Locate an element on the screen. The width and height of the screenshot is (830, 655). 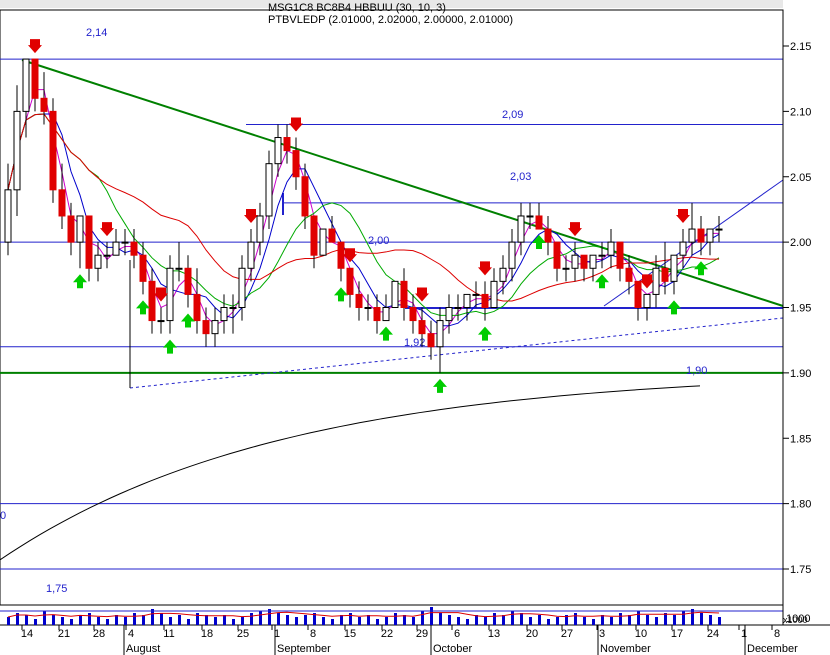
level-label: 2,00 is located at coordinates (378, 241).